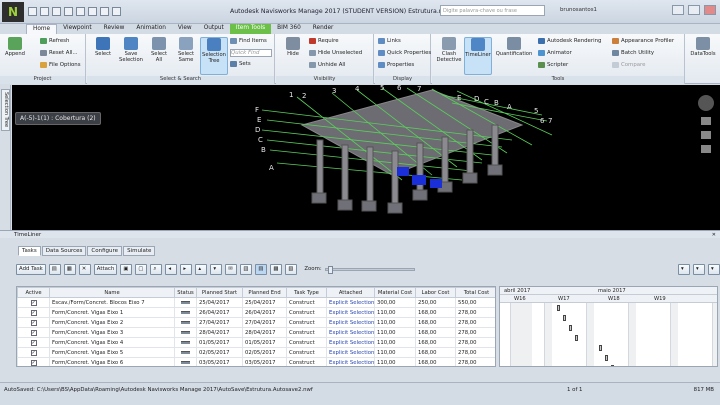  What do you see at coordinates (104, 11) in the screenshot?
I see `select-icon` at bounding box center [104, 11].